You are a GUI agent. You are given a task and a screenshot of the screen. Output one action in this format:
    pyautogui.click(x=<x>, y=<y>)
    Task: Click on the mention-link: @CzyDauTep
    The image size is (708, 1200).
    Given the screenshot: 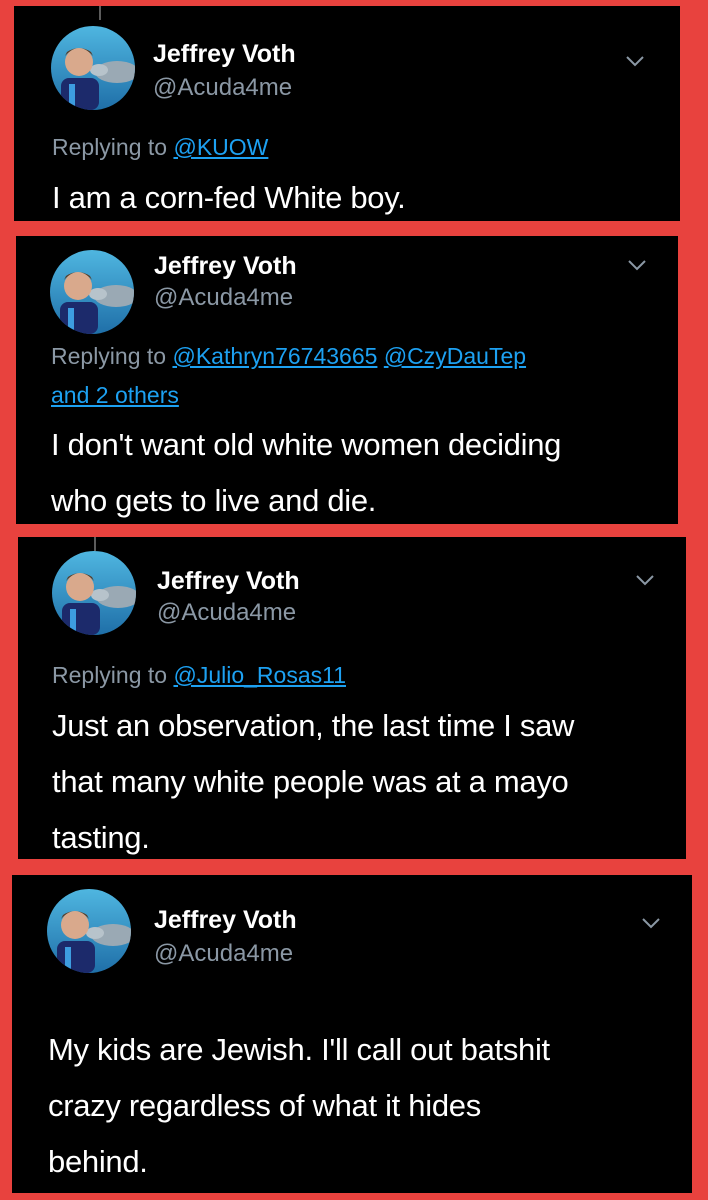 What is the action you would take?
    pyautogui.click(x=455, y=356)
    